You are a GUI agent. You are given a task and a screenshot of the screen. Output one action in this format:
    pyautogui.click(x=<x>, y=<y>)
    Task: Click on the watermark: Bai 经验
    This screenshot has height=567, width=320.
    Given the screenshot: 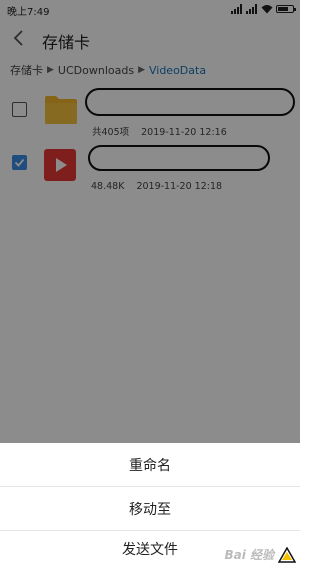 What is the action you would take?
    pyautogui.click(x=260, y=554)
    